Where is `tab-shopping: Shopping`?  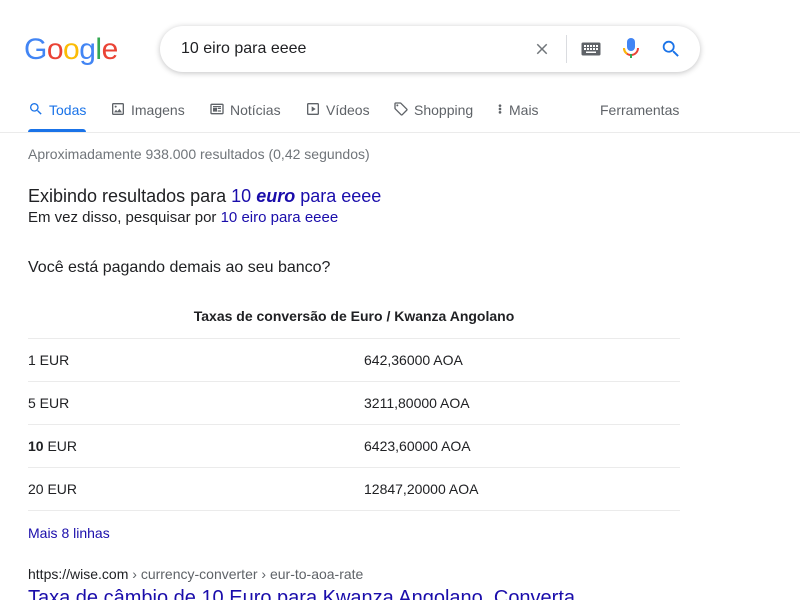
tab-shopping: Shopping is located at coordinates (433, 111).